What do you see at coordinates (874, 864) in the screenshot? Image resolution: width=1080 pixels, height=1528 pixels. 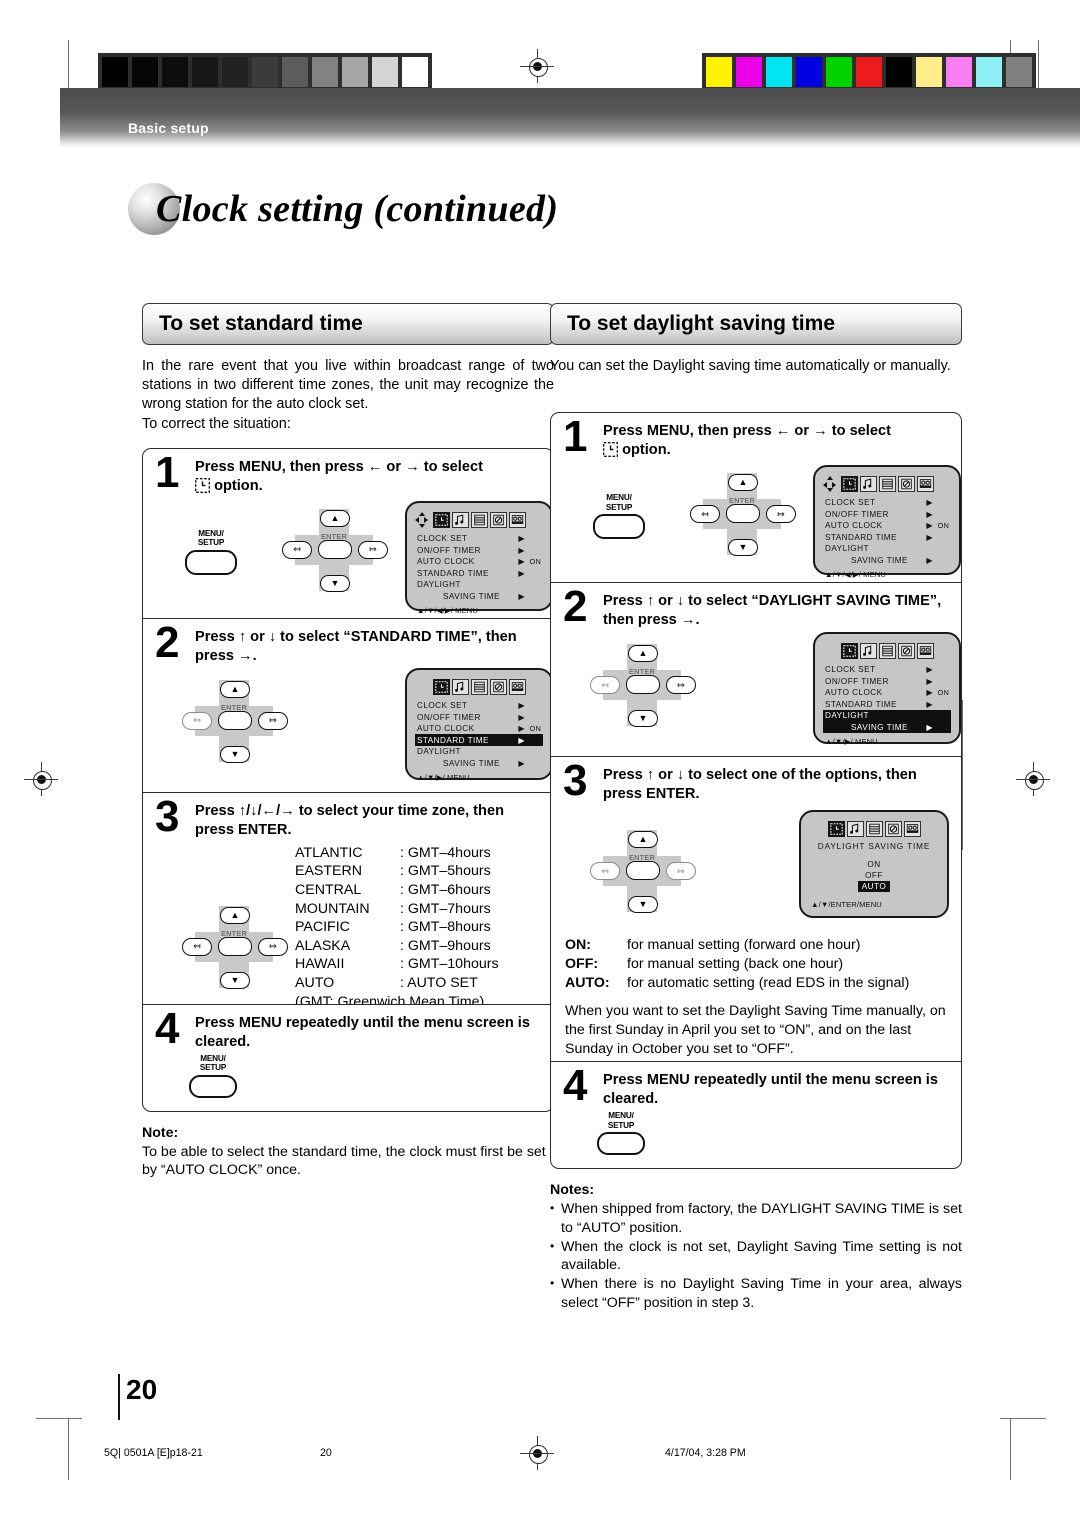 I see `osd-dst-option: ON` at bounding box center [874, 864].